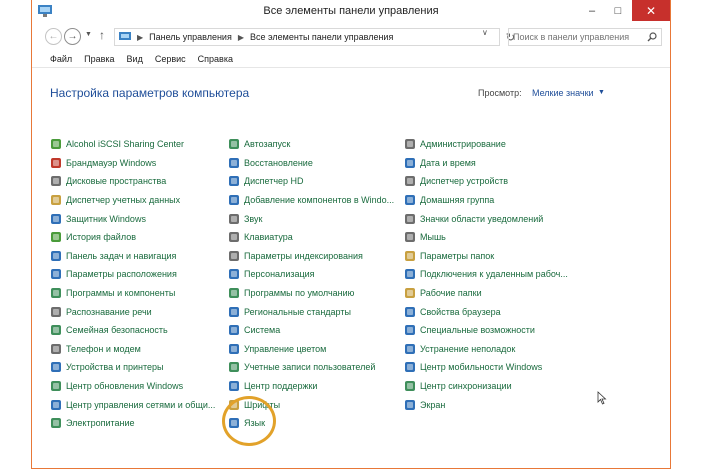 This screenshot has height=469, width=701. I want to click on control-panel-item: Параметры индексирования, so click(311, 256).